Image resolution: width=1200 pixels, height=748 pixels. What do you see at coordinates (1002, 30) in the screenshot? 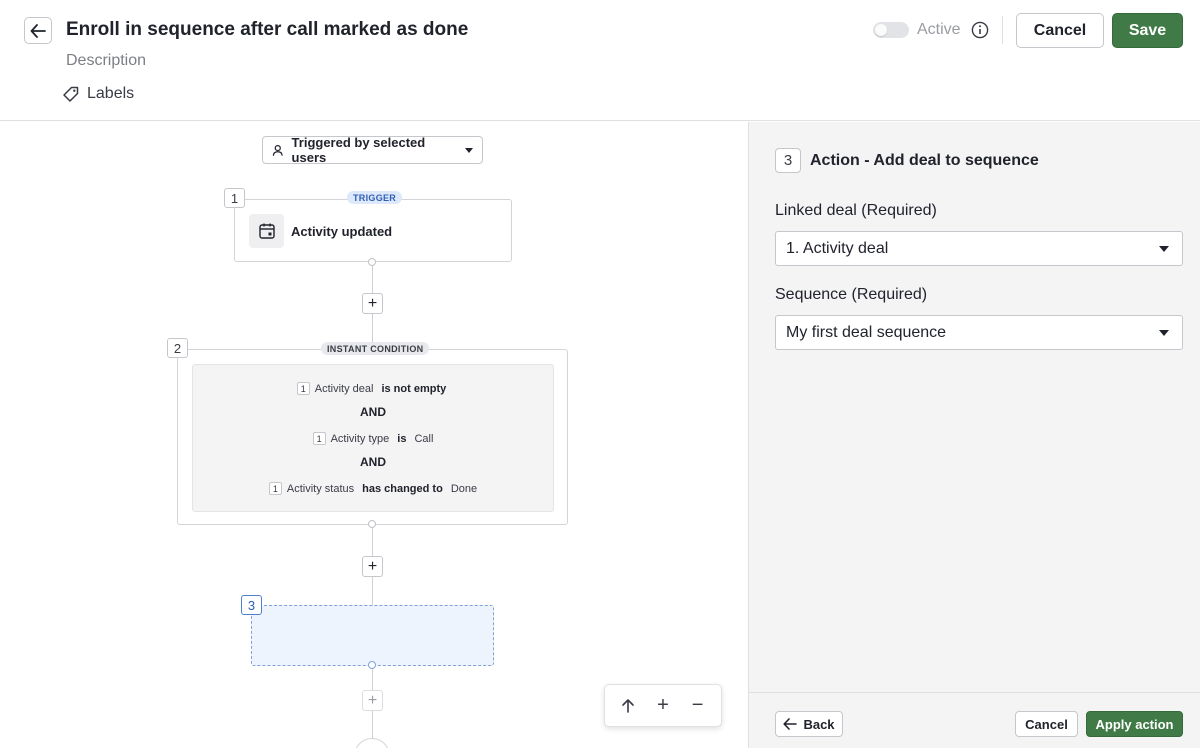
I see `header-divider` at bounding box center [1002, 30].